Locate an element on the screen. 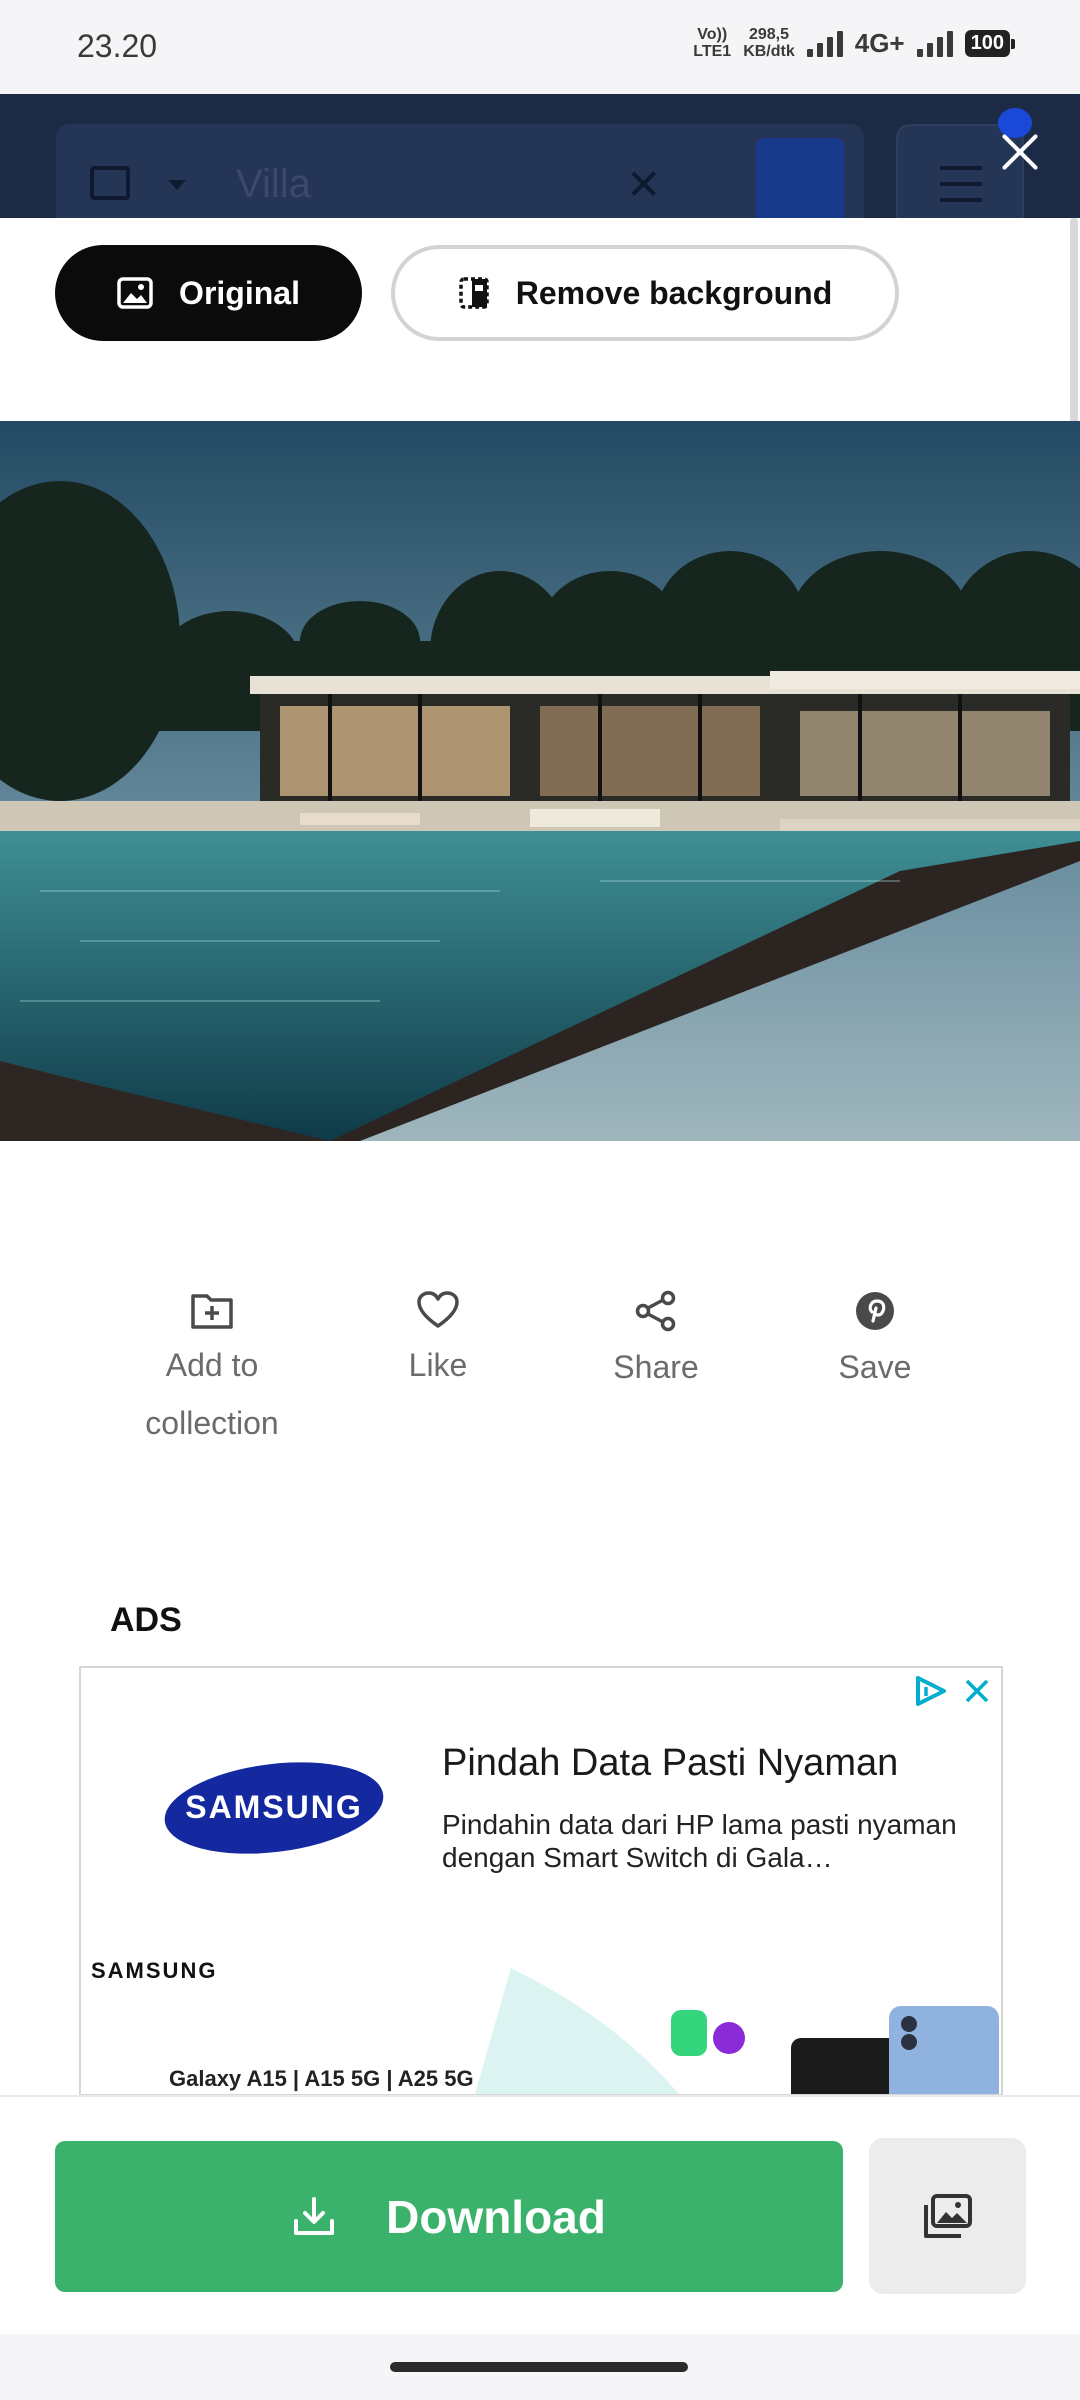 The height and width of the screenshot is (2400, 1080). close-ad-icon is located at coordinates (977, 1691).